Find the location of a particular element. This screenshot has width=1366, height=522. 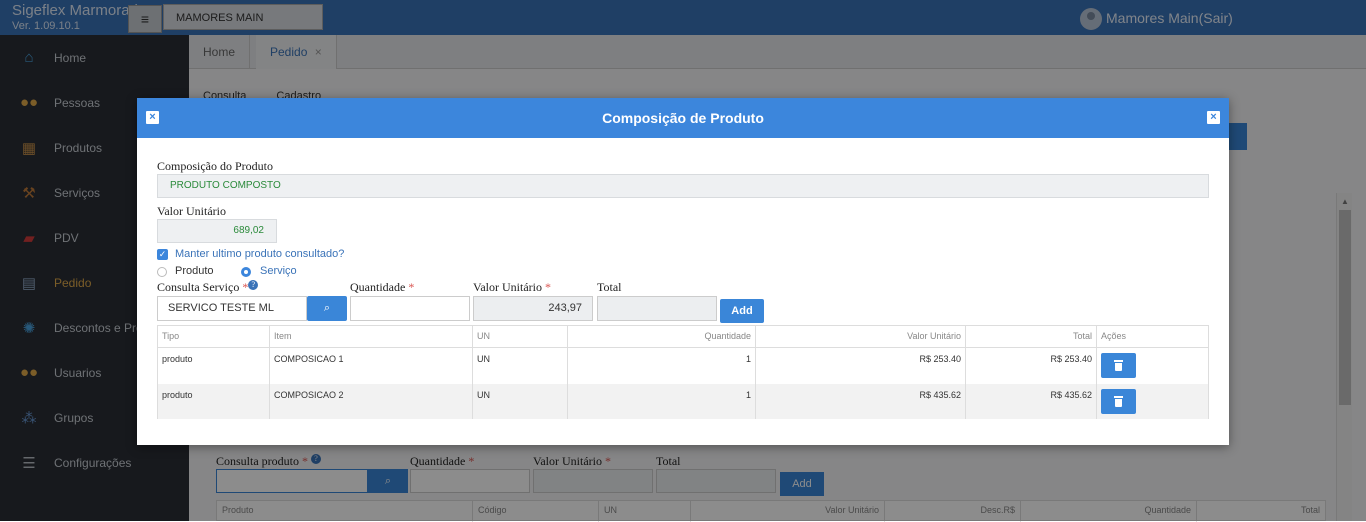

column-header: Quantidade is located at coordinates (662, 336).